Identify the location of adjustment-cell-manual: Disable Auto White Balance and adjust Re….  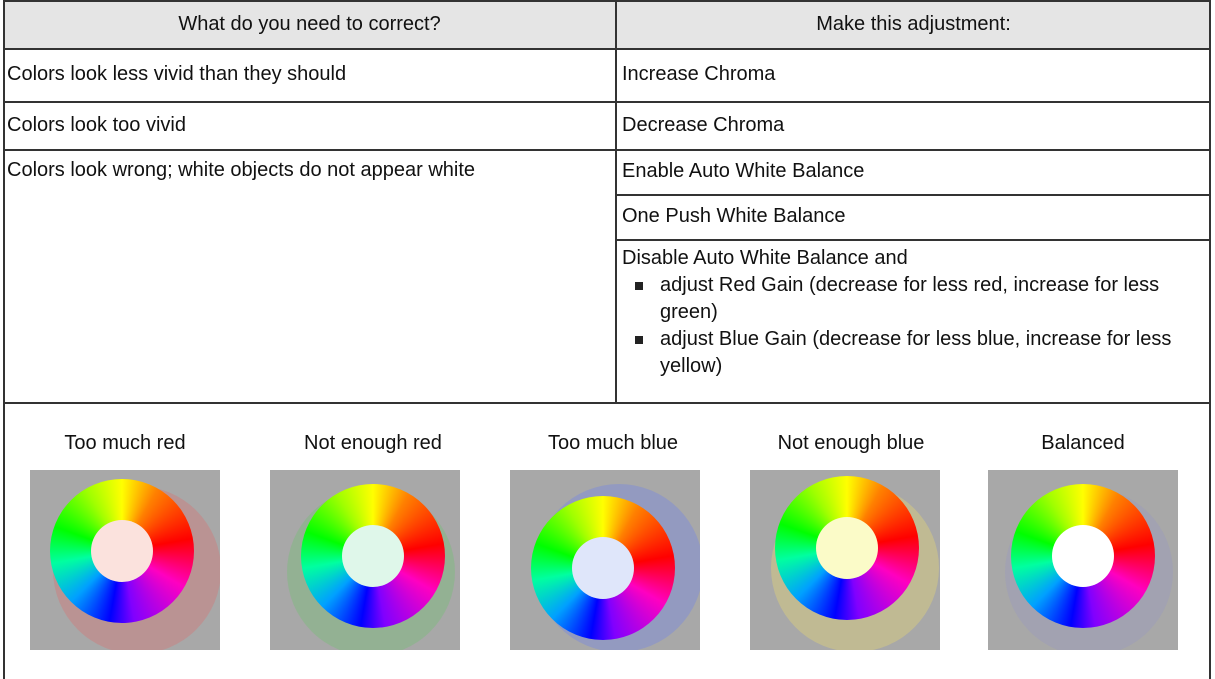
(913, 320).